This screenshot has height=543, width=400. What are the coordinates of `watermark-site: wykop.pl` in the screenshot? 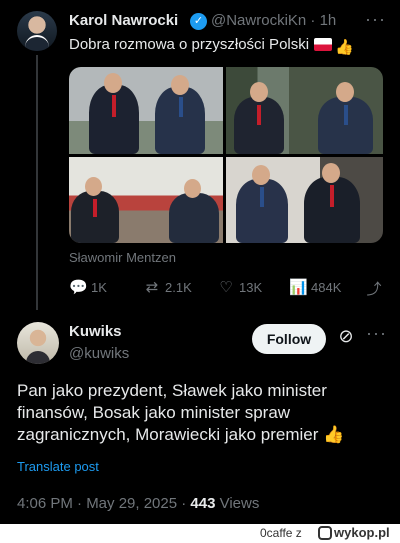 It's located at (362, 532).